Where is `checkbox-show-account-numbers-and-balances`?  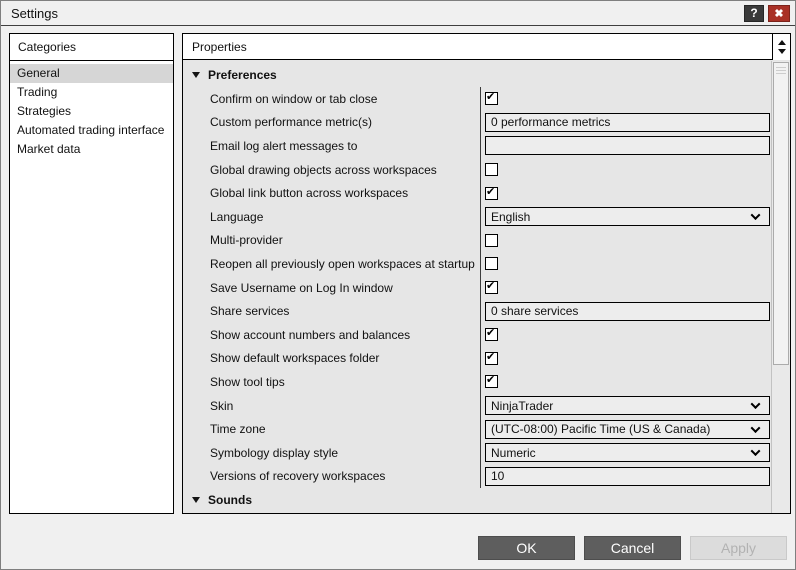
checkbox-show-account-numbers-and-balances is located at coordinates (491, 334).